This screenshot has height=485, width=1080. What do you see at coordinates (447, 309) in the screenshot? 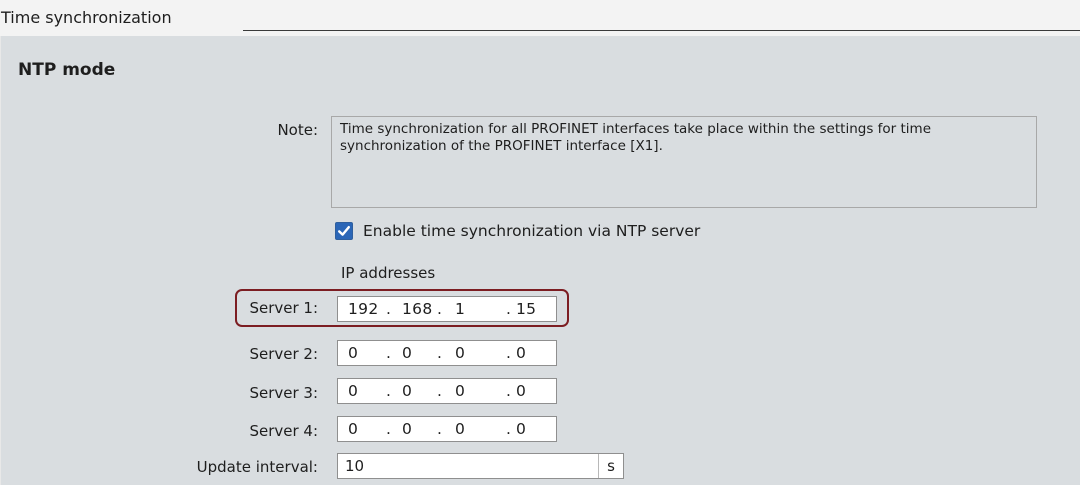
I see `server-1-ip-field: 192 . 168 . 1 . 15` at bounding box center [447, 309].